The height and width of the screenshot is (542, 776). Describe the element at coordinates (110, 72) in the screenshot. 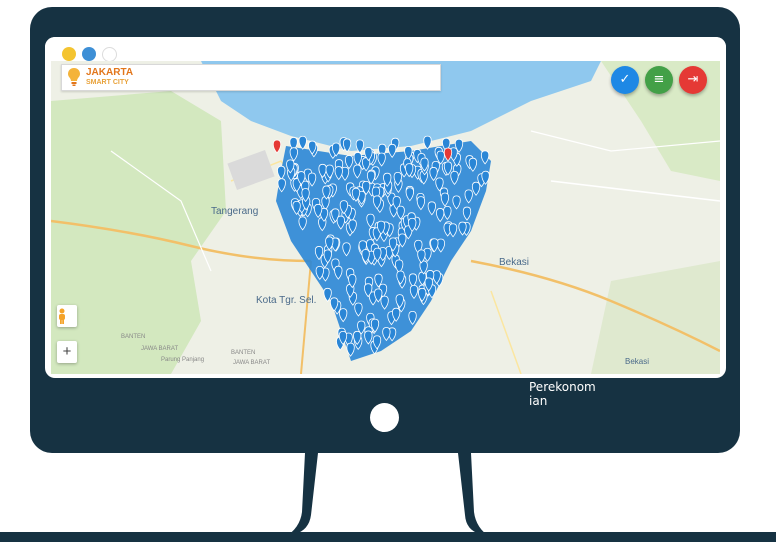

I see `logo-title: JAKARTA` at that location.